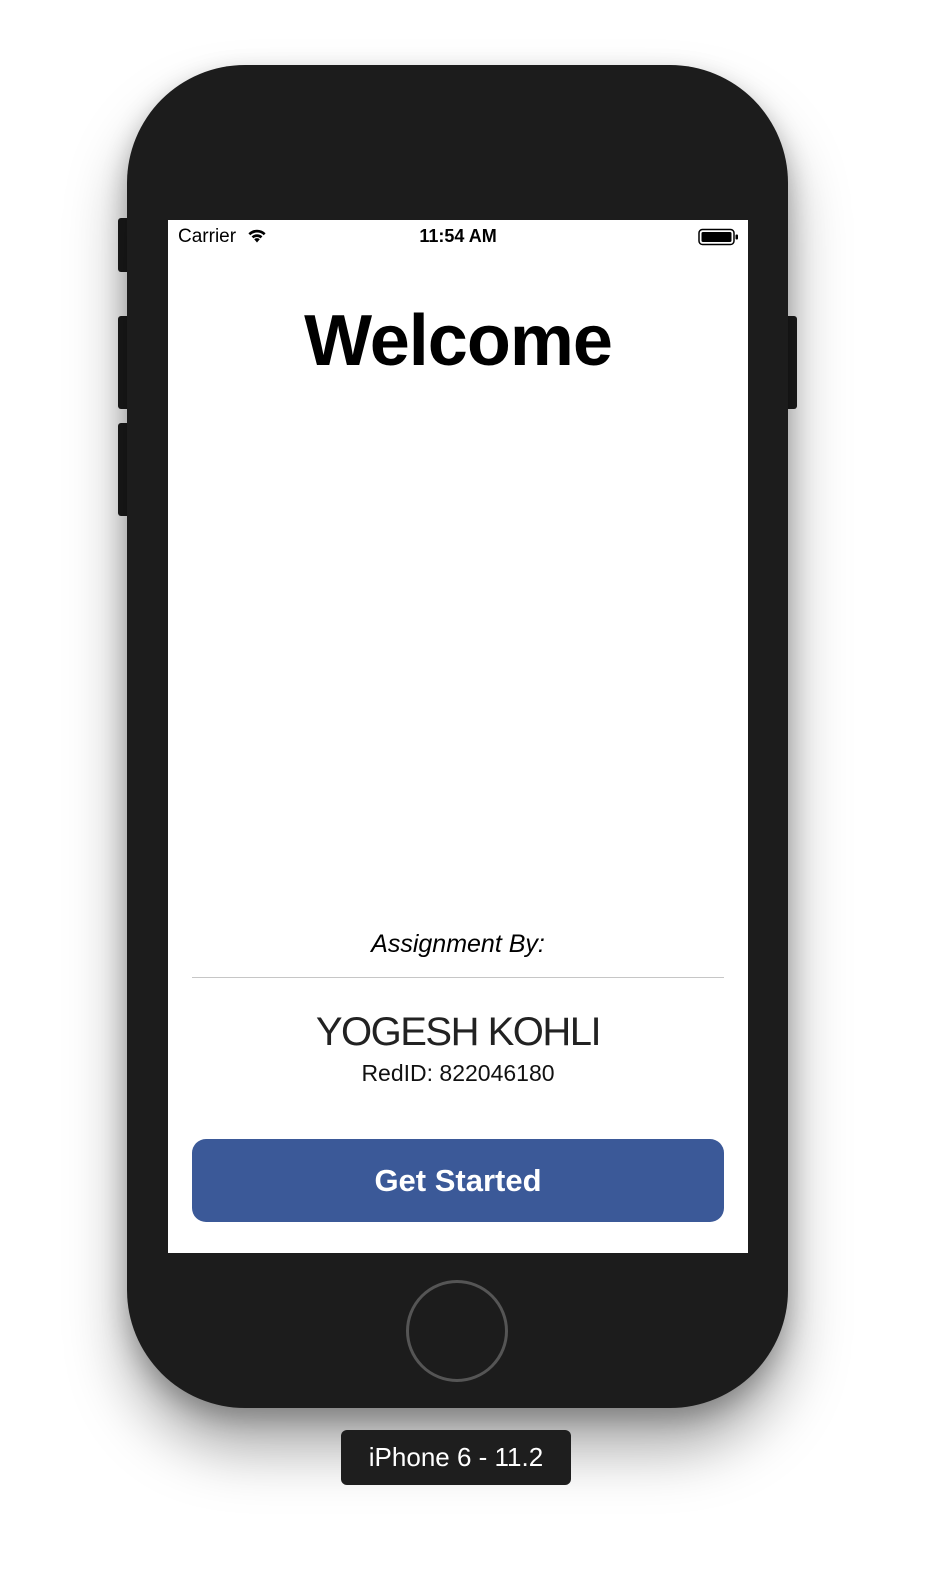 The image size is (928, 1590). What do you see at coordinates (456, 1457) in the screenshot?
I see `simulator-device-label: iPhone 6 - 11.2` at bounding box center [456, 1457].